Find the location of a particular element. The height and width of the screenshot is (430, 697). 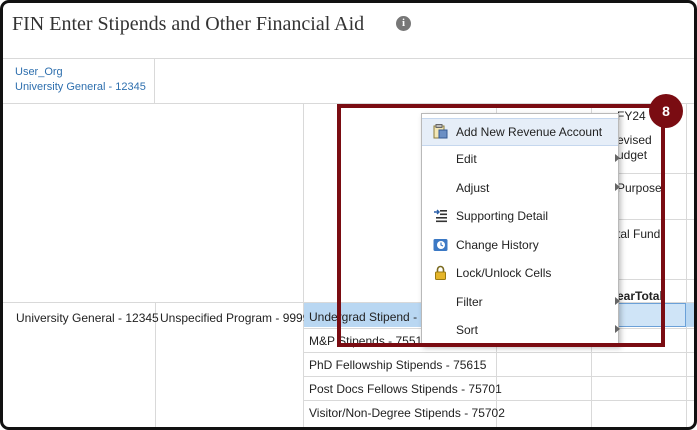

pov-label: User_Org is located at coordinates (39, 72).